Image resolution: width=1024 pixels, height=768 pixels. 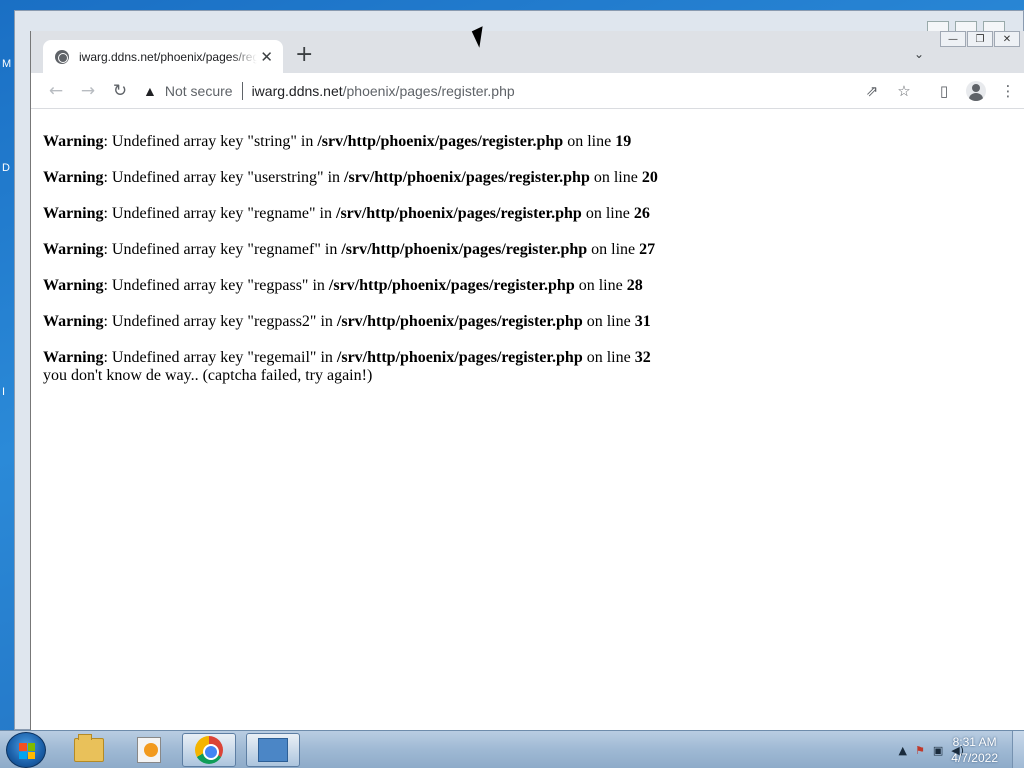 I want to click on restore-button: ❐, so click(x=980, y=39).